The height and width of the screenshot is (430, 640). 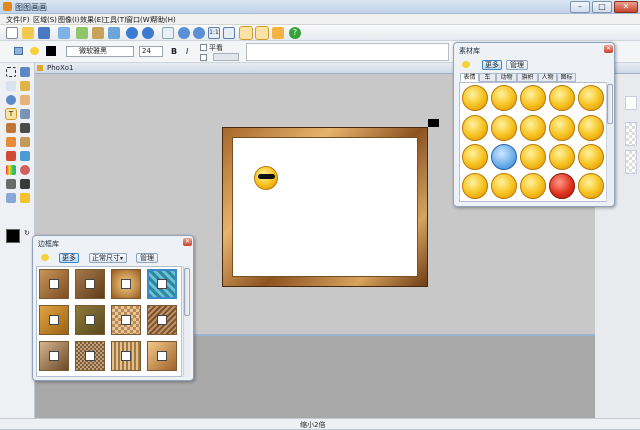 What do you see at coordinates (11, 184) in the screenshot?
I see `smudge-icon` at bounding box center [11, 184].